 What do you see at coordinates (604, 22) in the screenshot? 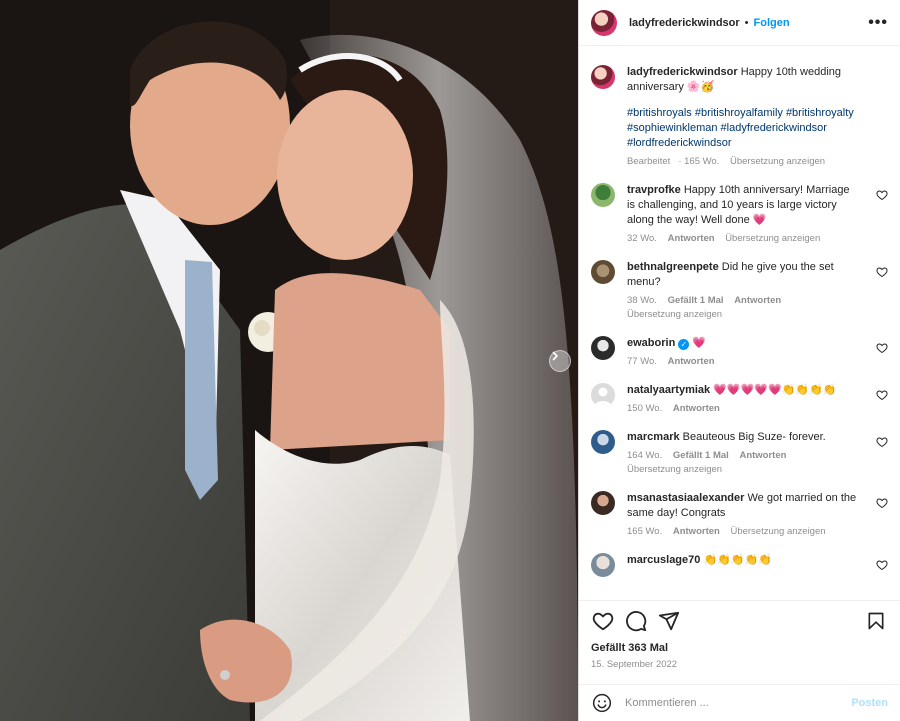
I see `author-avatar` at bounding box center [604, 22].